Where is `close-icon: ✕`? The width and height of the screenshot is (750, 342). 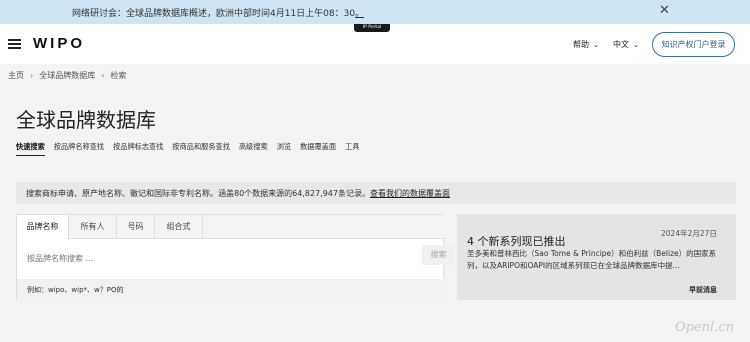
close-icon: ✕ is located at coordinates (664, 11).